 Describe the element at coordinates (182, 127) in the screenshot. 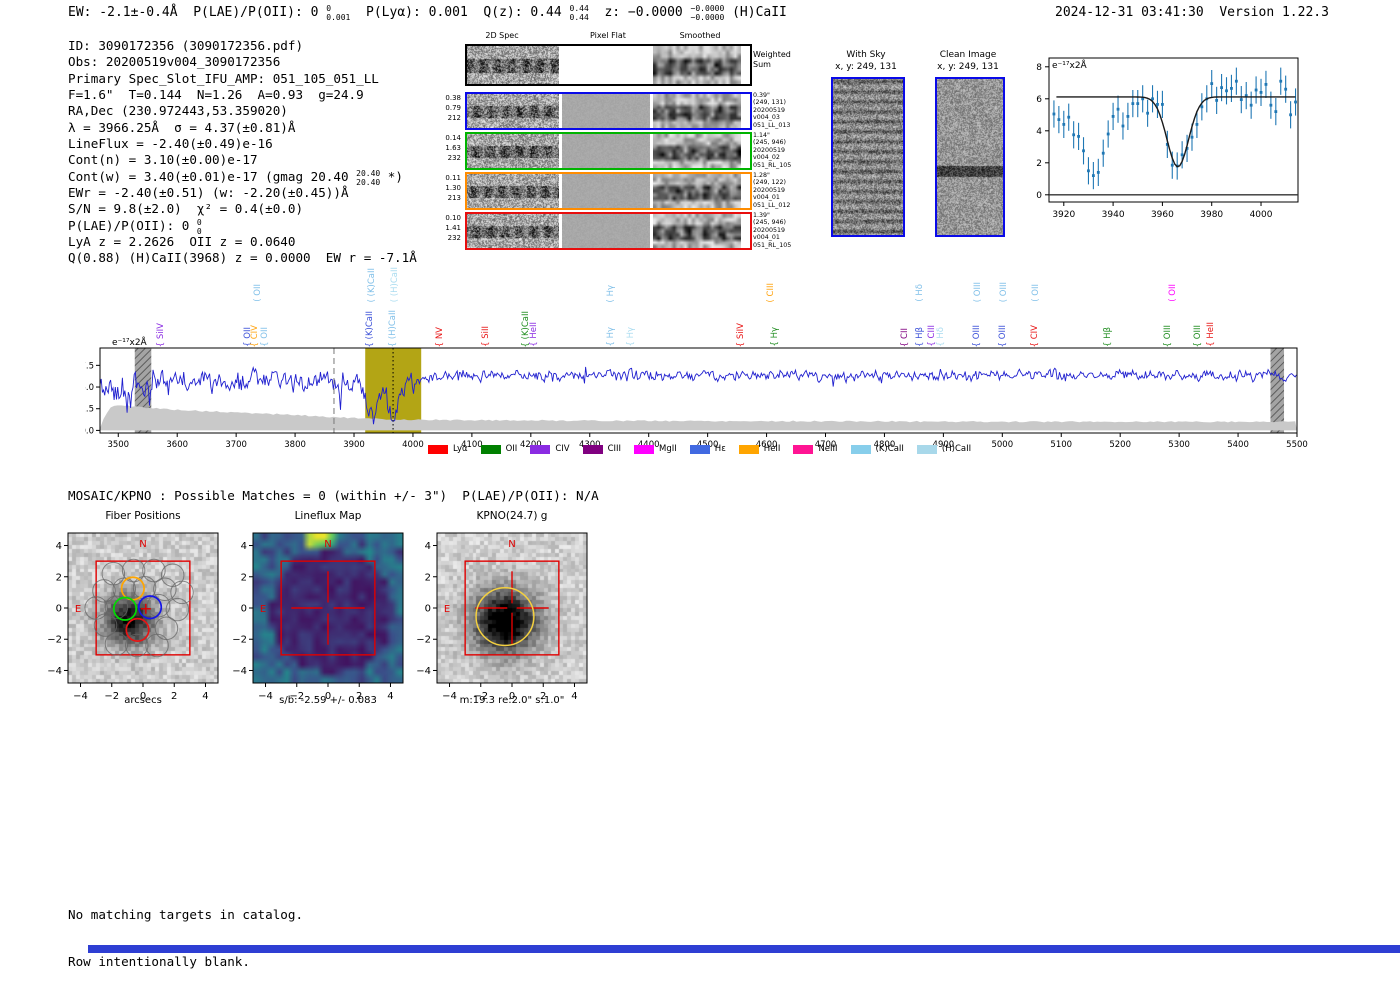

I see `text-segment: λ = 3966.25Å σ = 4.37(±0.81)Å` at that location.